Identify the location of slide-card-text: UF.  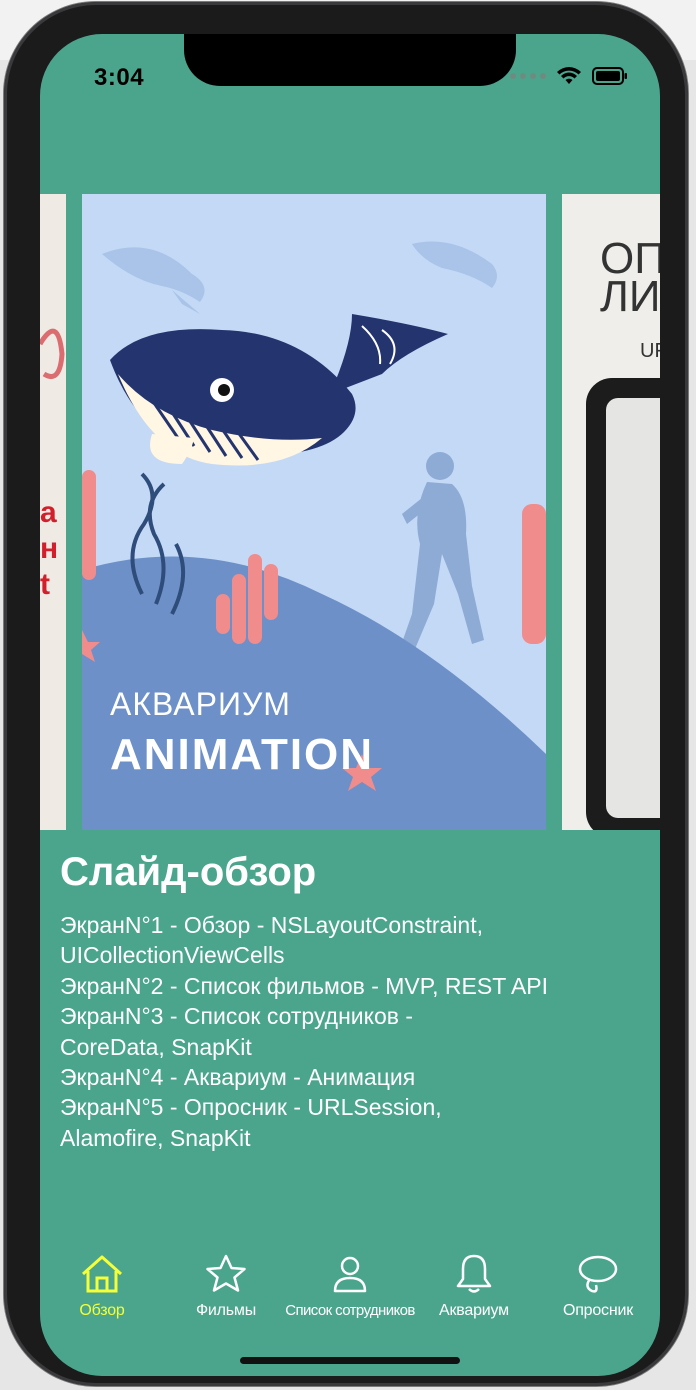
(650, 351).